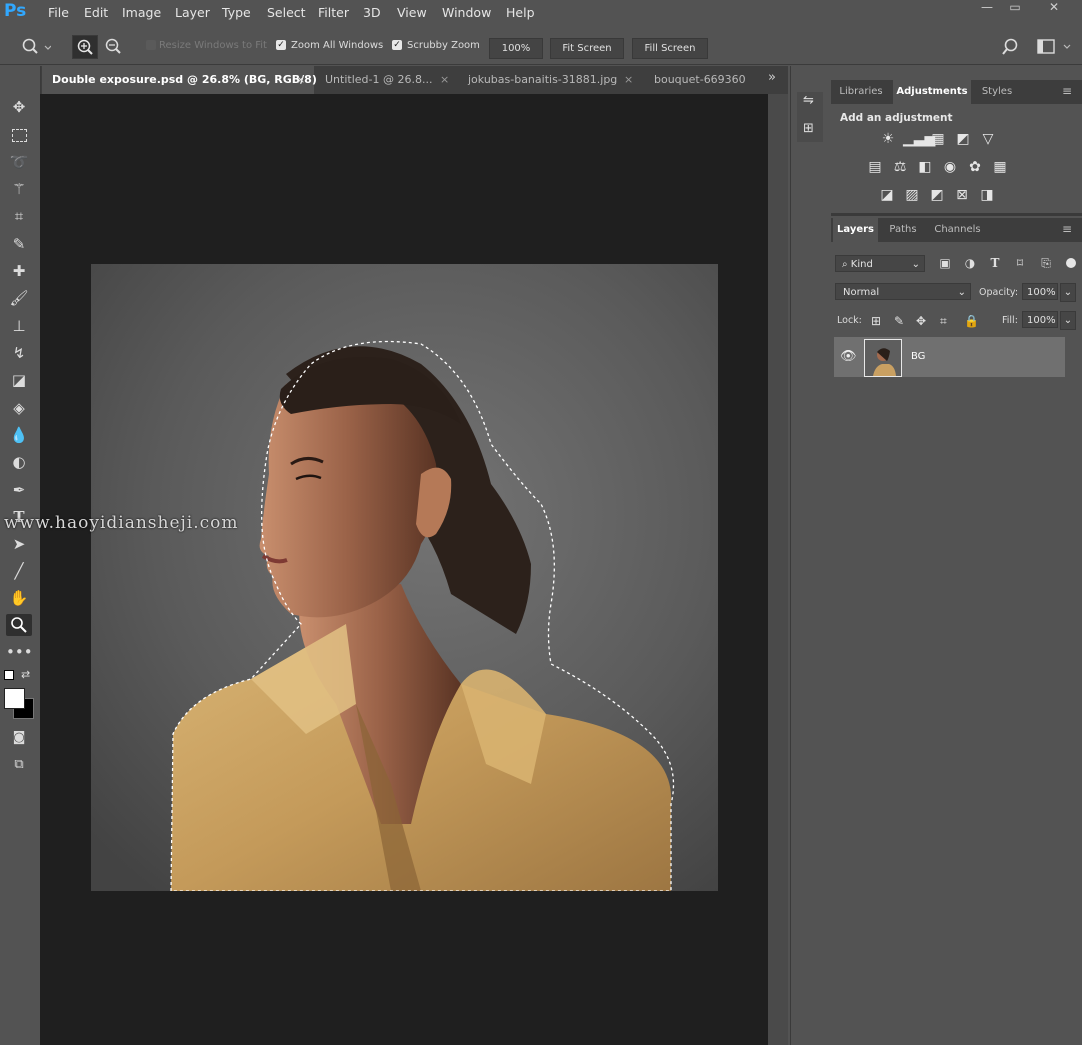 The image size is (1082, 1045). I want to click on layer-name: BG, so click(918, 356).